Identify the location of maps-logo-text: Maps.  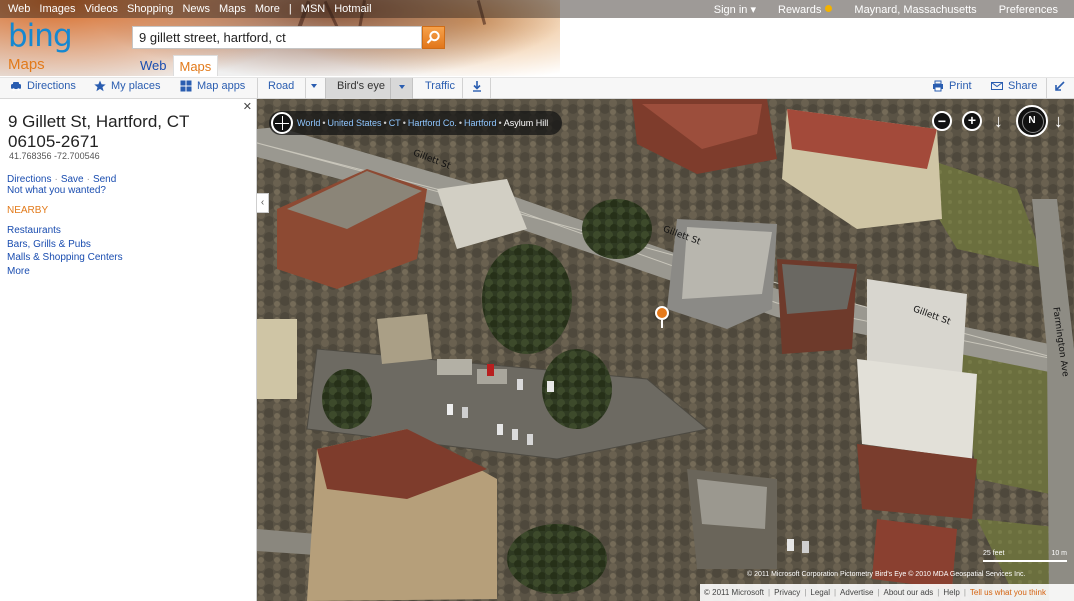
(26, 64).